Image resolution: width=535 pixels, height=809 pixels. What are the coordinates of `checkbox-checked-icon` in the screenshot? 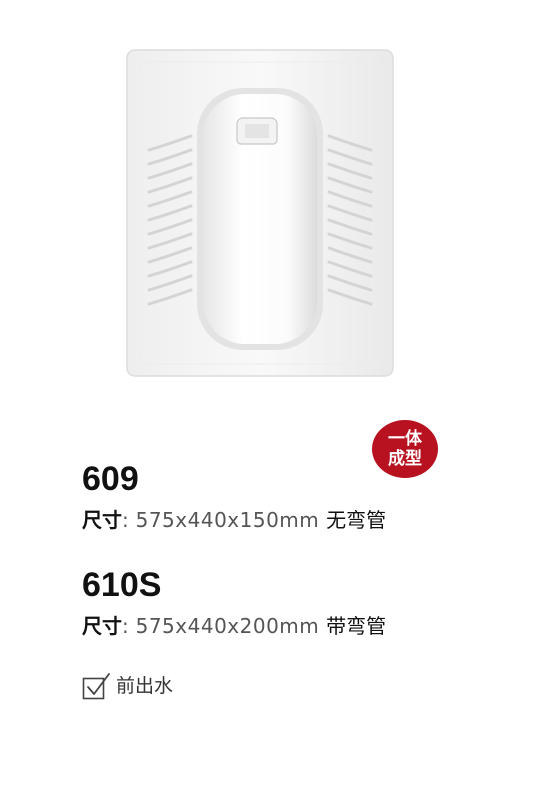 It's located at (96, 686).